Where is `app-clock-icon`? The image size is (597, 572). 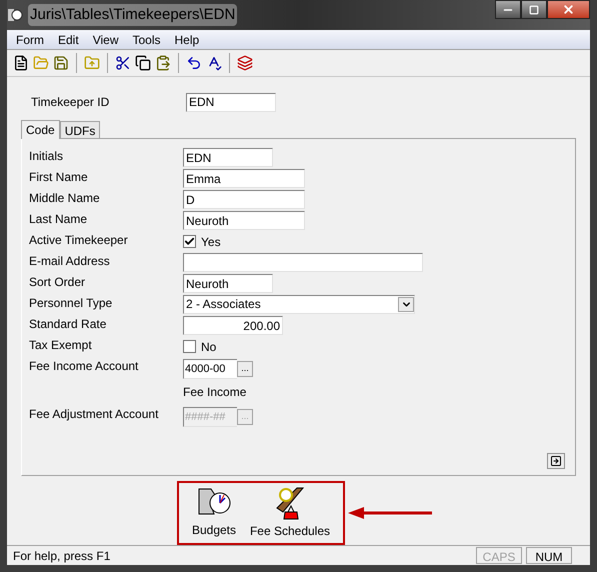 app-clock-icon is located at coordinates (15, 15).